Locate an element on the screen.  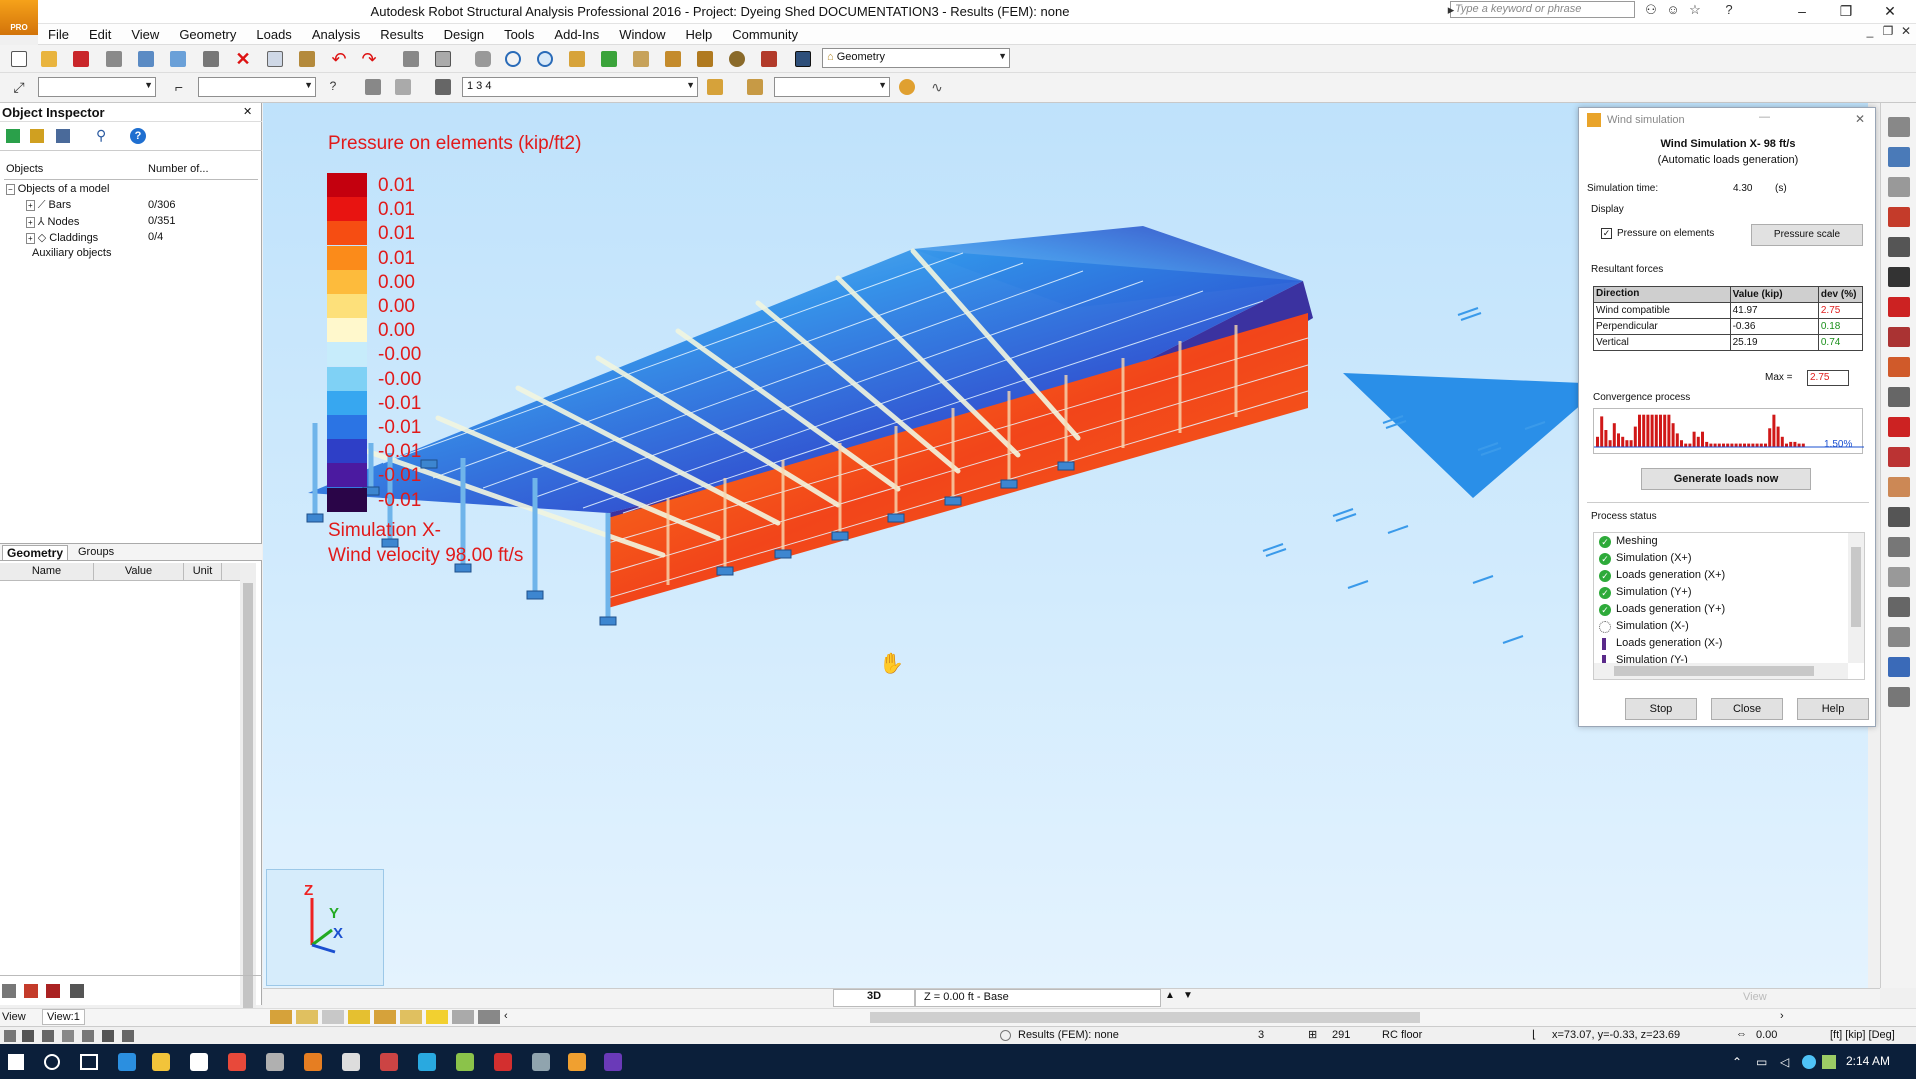
filter-icon is located at coordinates (37, 136).